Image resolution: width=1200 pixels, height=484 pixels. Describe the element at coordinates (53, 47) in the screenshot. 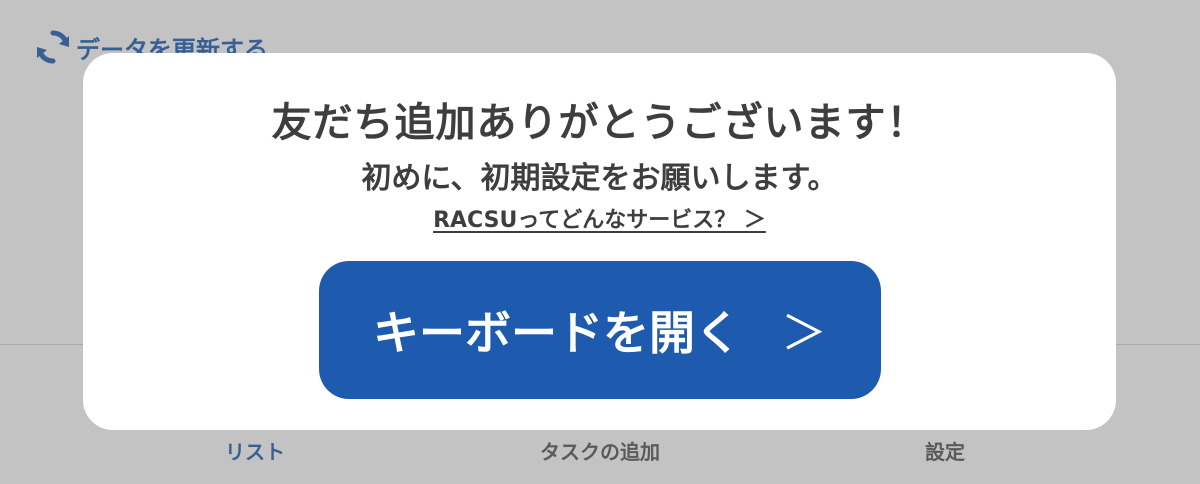

I see `refresh-icon` at that location.